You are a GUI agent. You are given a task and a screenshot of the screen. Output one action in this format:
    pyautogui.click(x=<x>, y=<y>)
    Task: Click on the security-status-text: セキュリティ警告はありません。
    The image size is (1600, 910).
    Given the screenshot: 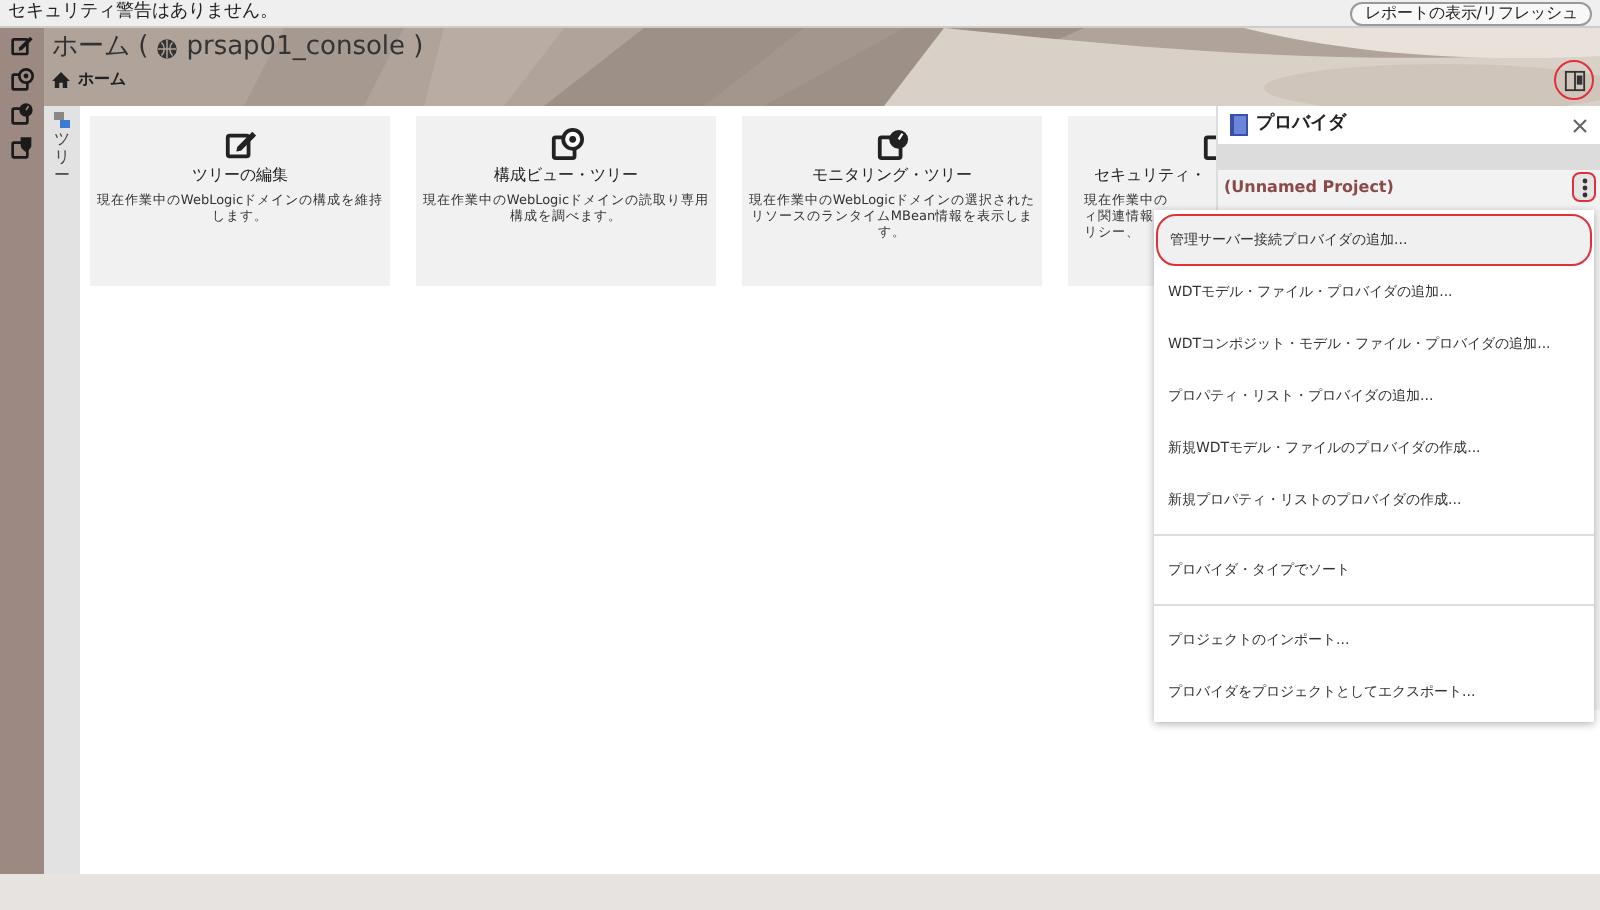 What is the action you would take?
    pyautogui.click(x=143, y=13)
    